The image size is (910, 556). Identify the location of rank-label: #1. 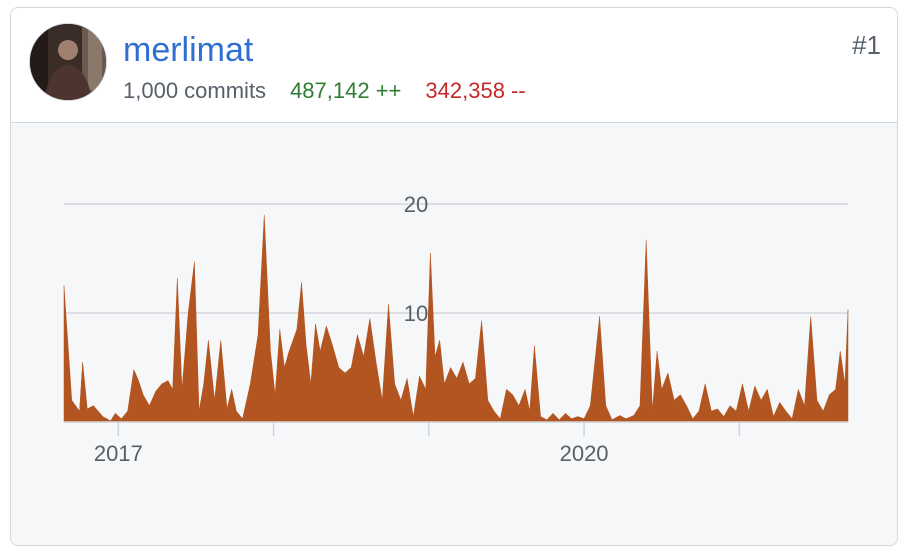
(866, 45).